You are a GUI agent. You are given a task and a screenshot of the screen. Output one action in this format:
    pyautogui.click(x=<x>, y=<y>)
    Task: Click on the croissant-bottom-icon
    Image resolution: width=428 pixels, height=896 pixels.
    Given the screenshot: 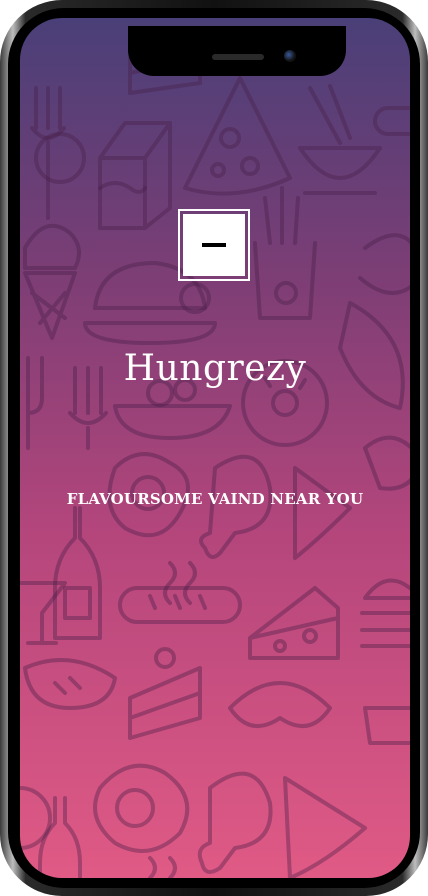 What is the action you would take?
    pyautogui.click(x=280, y=704)
    